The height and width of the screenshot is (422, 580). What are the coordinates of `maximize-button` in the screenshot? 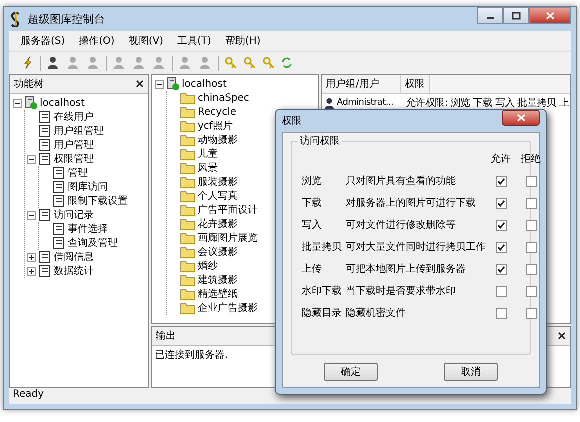 It's located at (516, 15).